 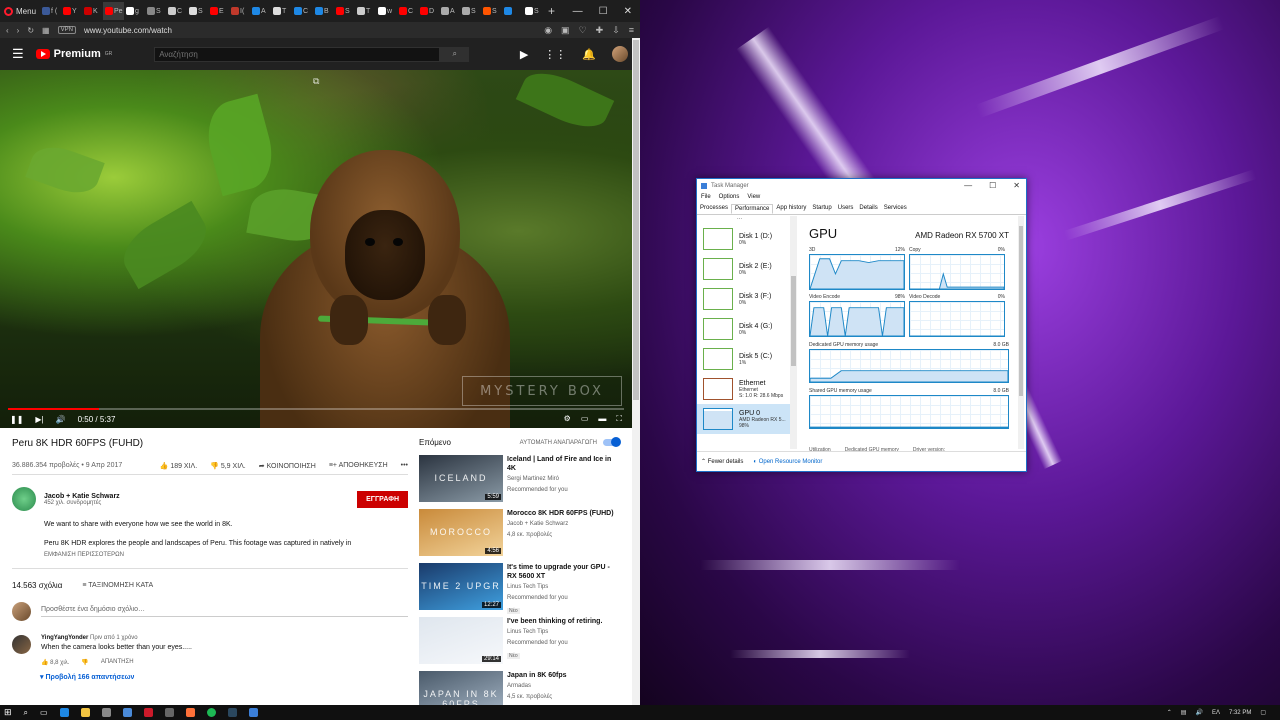 What do you see at coordinates (226, 555) in the screenshot?
I see `show-more-button: ΕΜΦΑΝΙΣΗ ΠΕΡΙΣΣΟΤΕΡΩΝ` at bounding box center [226, 555].